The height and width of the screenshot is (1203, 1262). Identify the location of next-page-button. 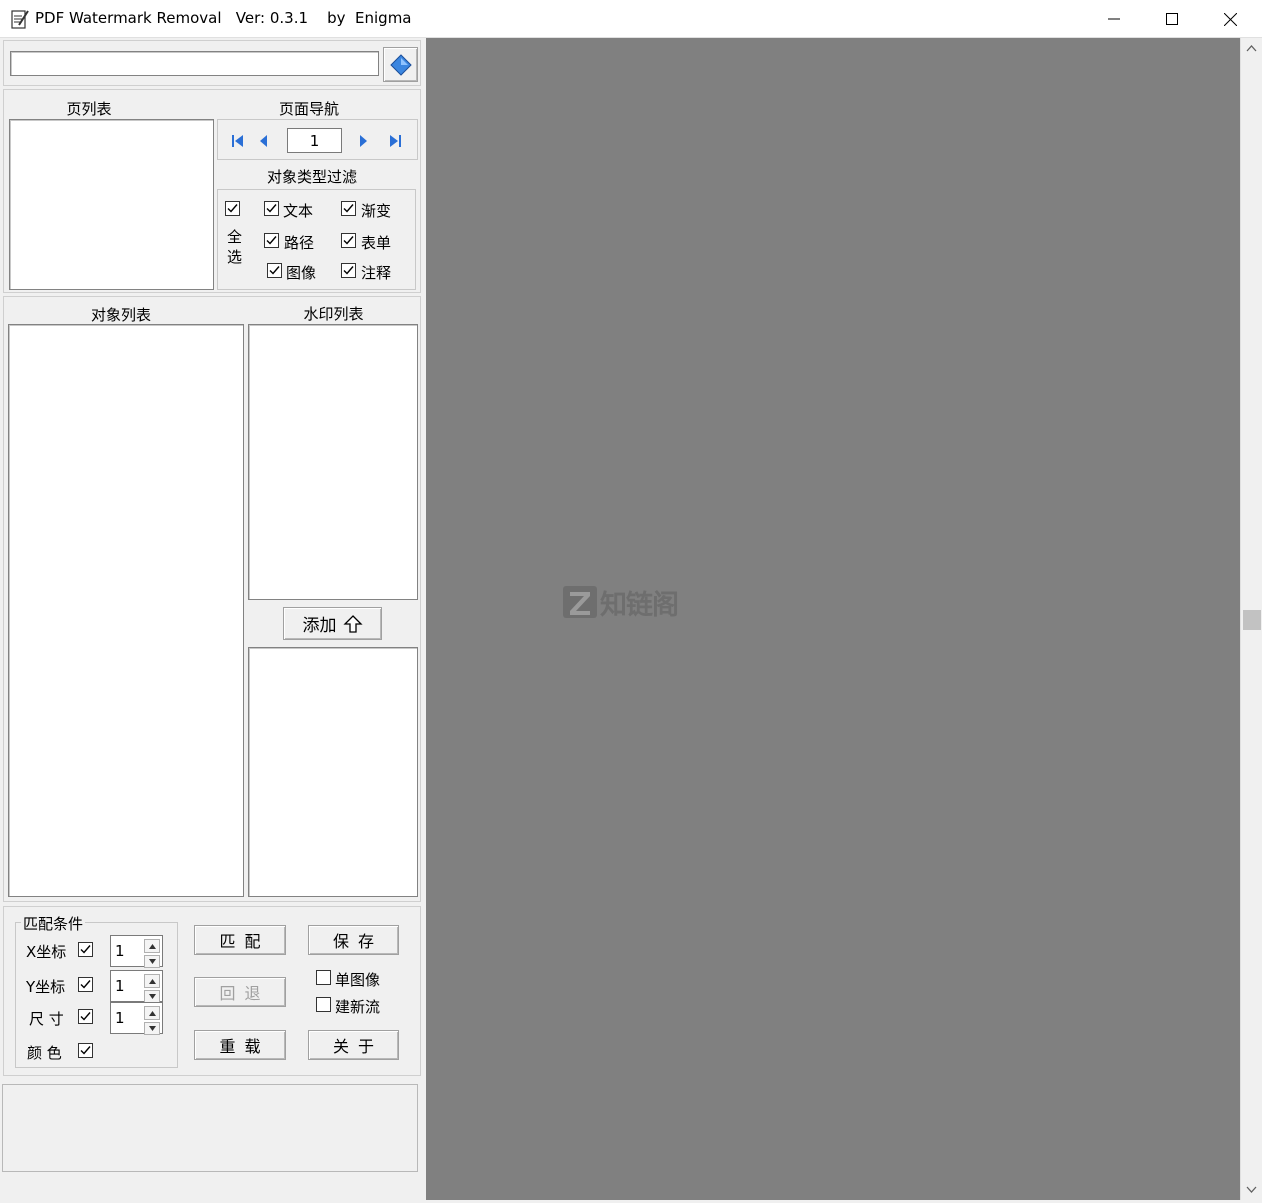
(364, 141).